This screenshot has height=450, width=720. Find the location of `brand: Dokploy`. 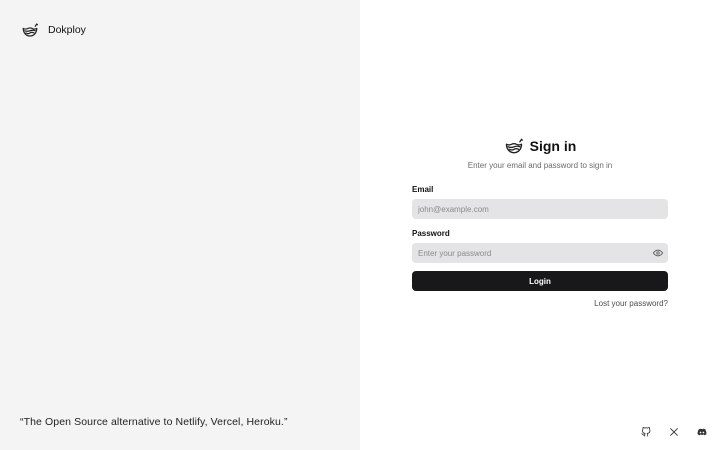

brand: Dokploy is located at coordinates (53, 30).